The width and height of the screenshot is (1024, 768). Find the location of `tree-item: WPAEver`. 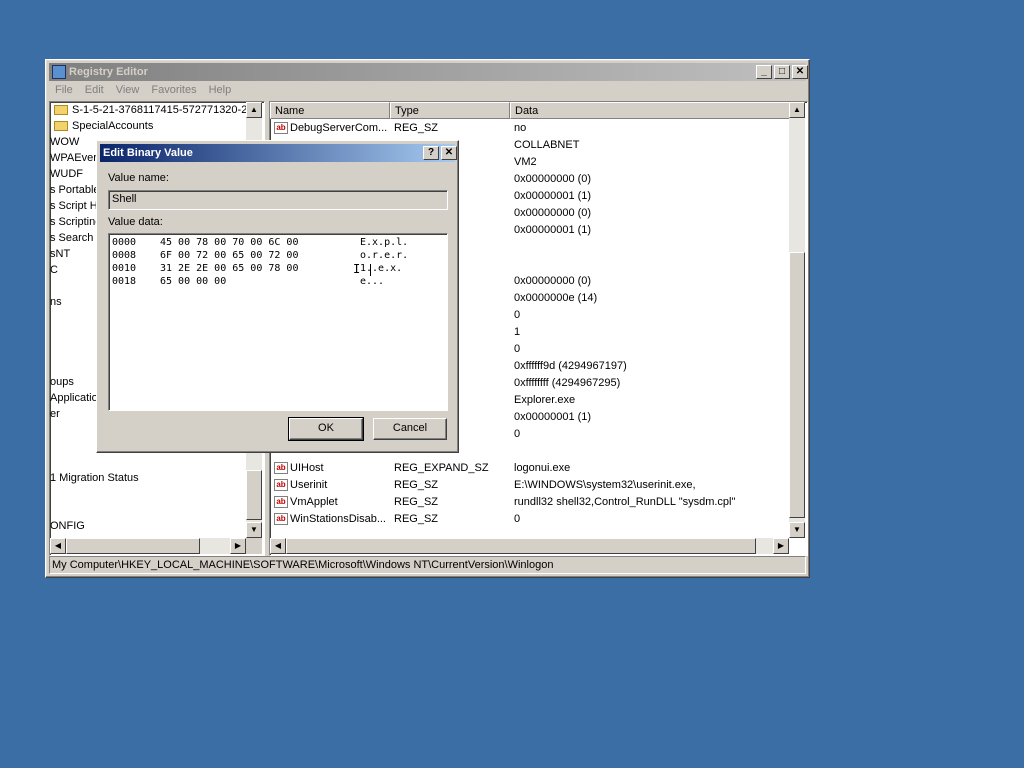

tree-item: WPAEver is located at coordinates (73, 158).